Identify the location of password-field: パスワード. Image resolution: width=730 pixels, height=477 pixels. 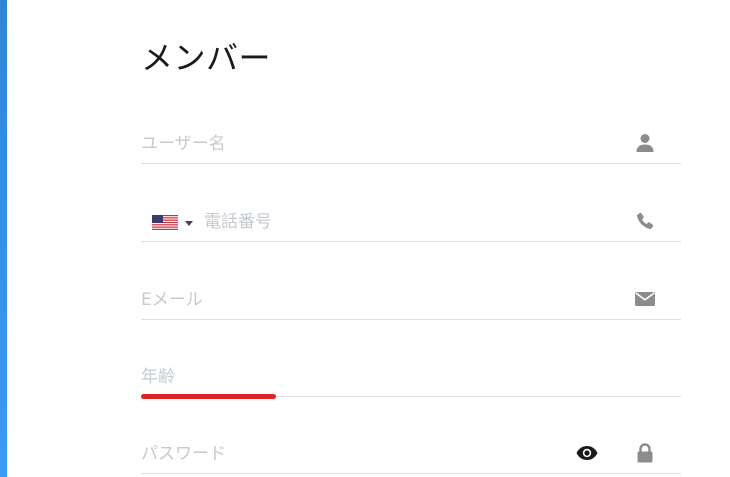
(411, 453).